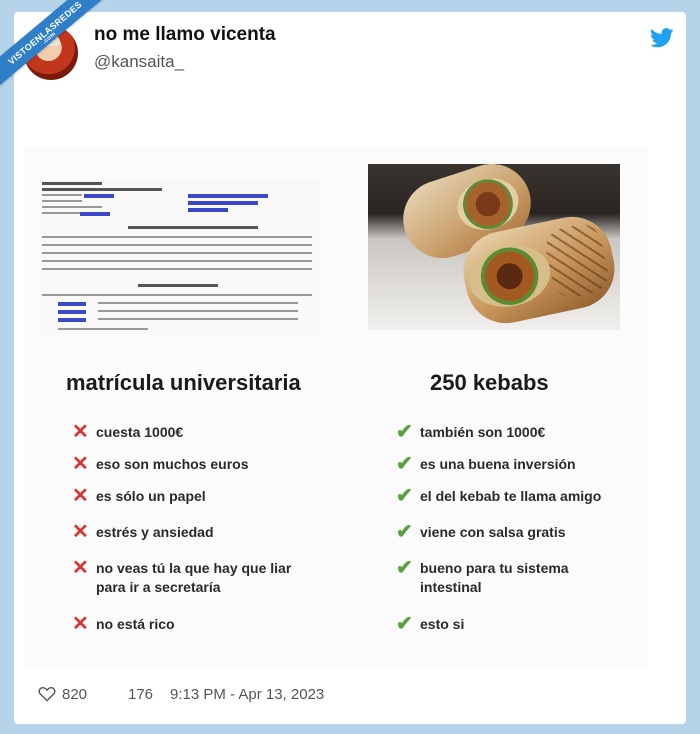 The width and height of the screenshot is (700, 734). Describe the element at coordinates (183, 382) in the screenshot. I see `left-column-title: matrícula universitaria` at that location.